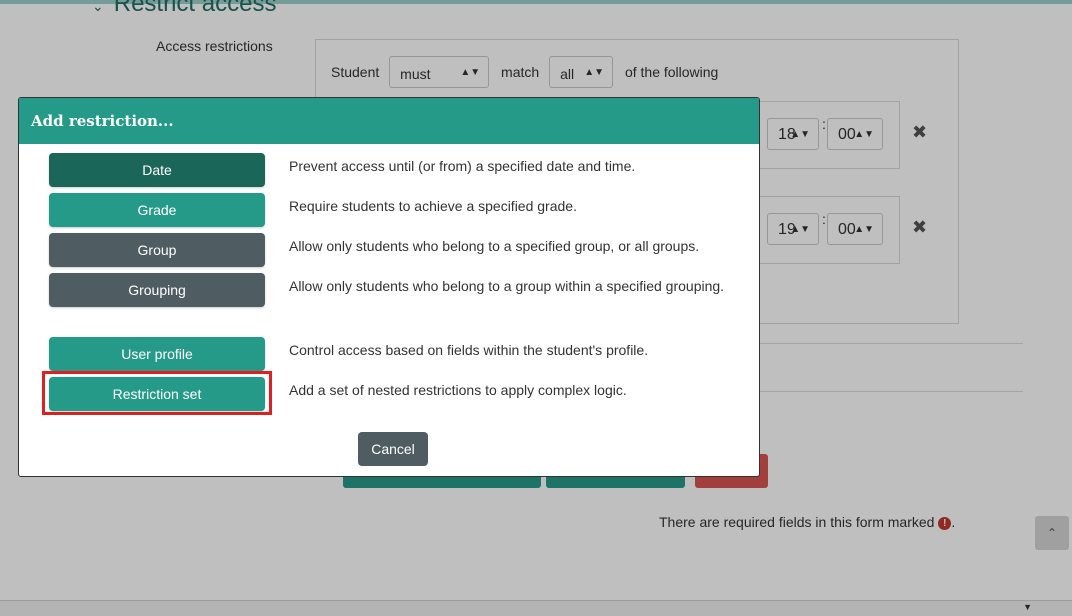  Describe the element at coordinates (157, 210) in the screenshot. I see `grade-button: Grade` at that location.